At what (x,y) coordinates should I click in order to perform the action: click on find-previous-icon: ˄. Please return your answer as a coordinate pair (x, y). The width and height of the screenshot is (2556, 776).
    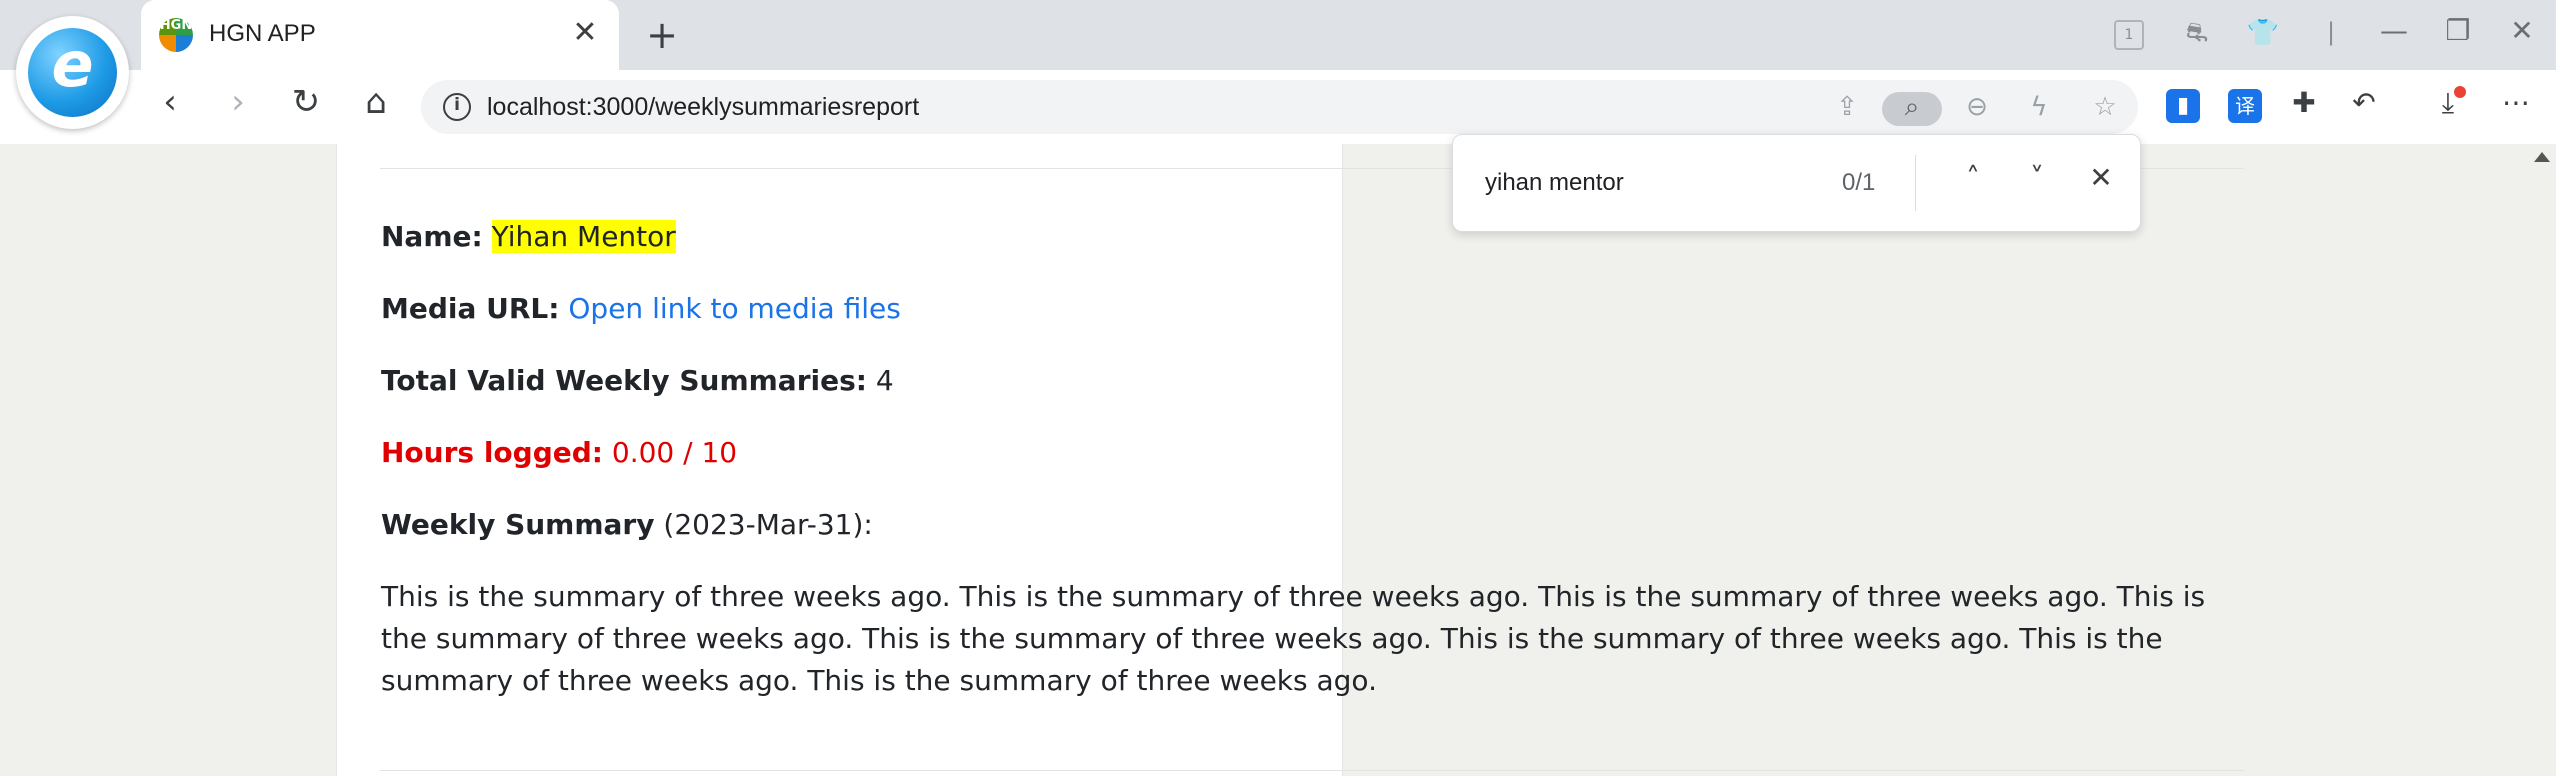
    Looking at the image, I should click on (1973, 183).